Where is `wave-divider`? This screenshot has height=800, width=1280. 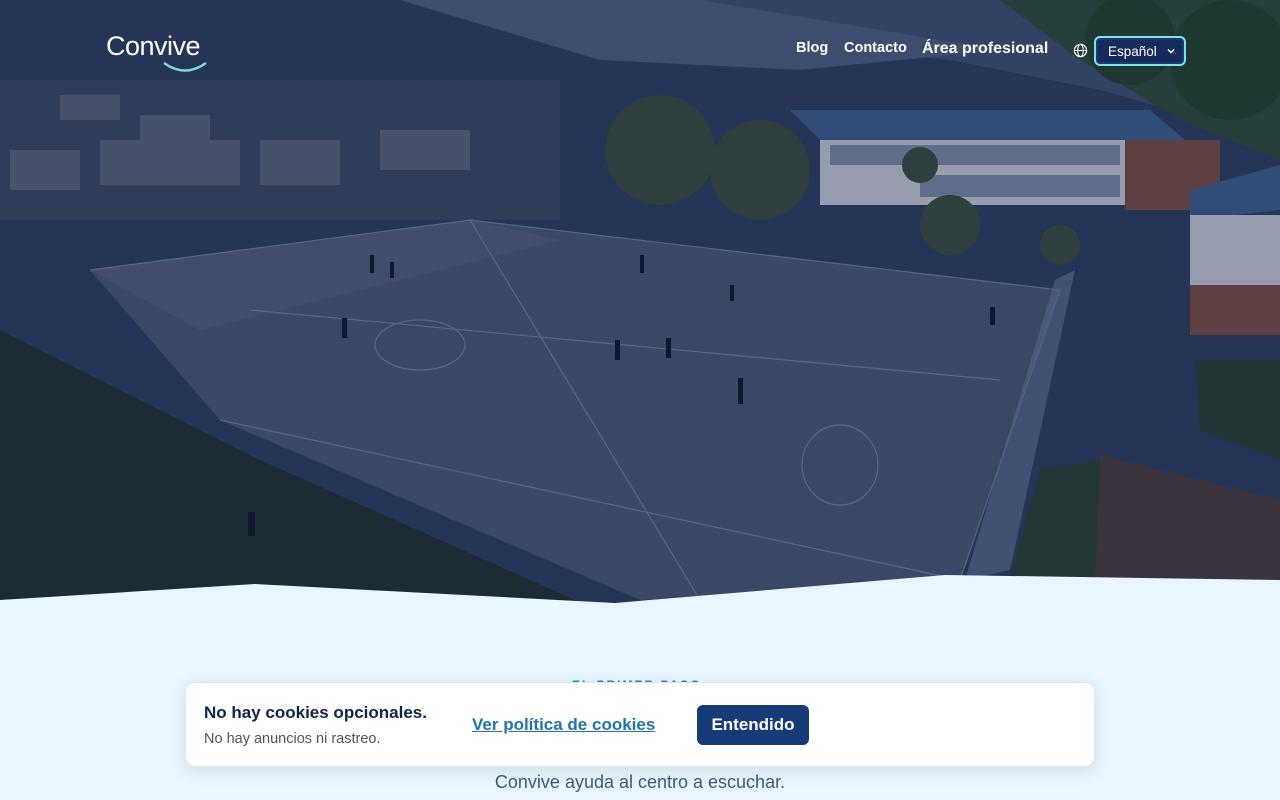
wave-divider is located at coordinates (640, 597).